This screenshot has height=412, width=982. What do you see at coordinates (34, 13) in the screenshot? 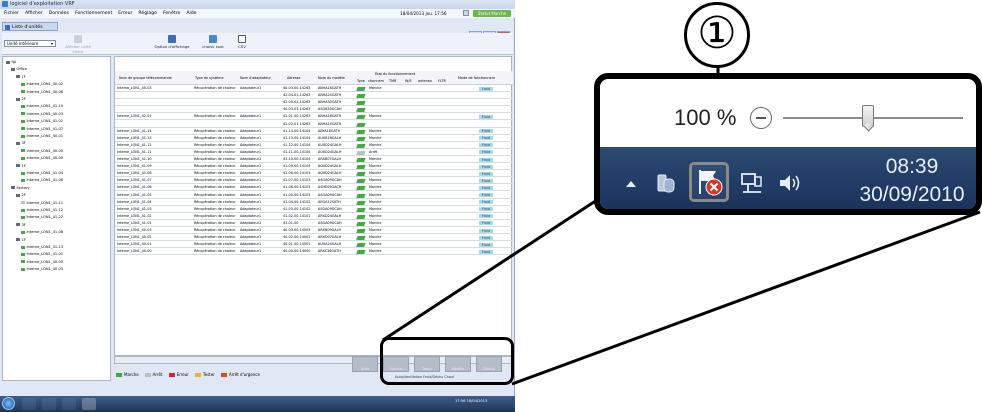
I see `menu-item-1: Afficher` at bounding box center [34, 13].